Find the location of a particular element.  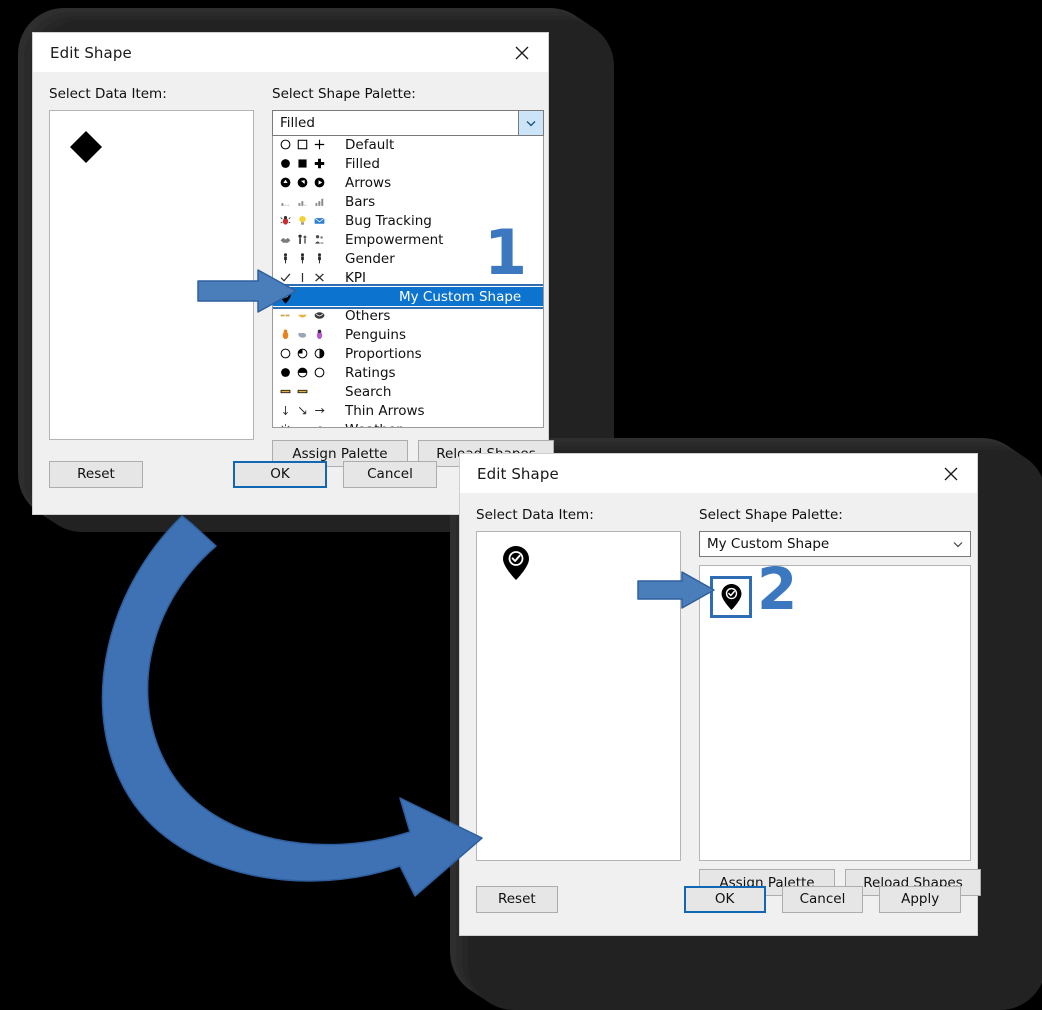

palette-item-label: Bug Tracking is located at coordinates (386, 221).